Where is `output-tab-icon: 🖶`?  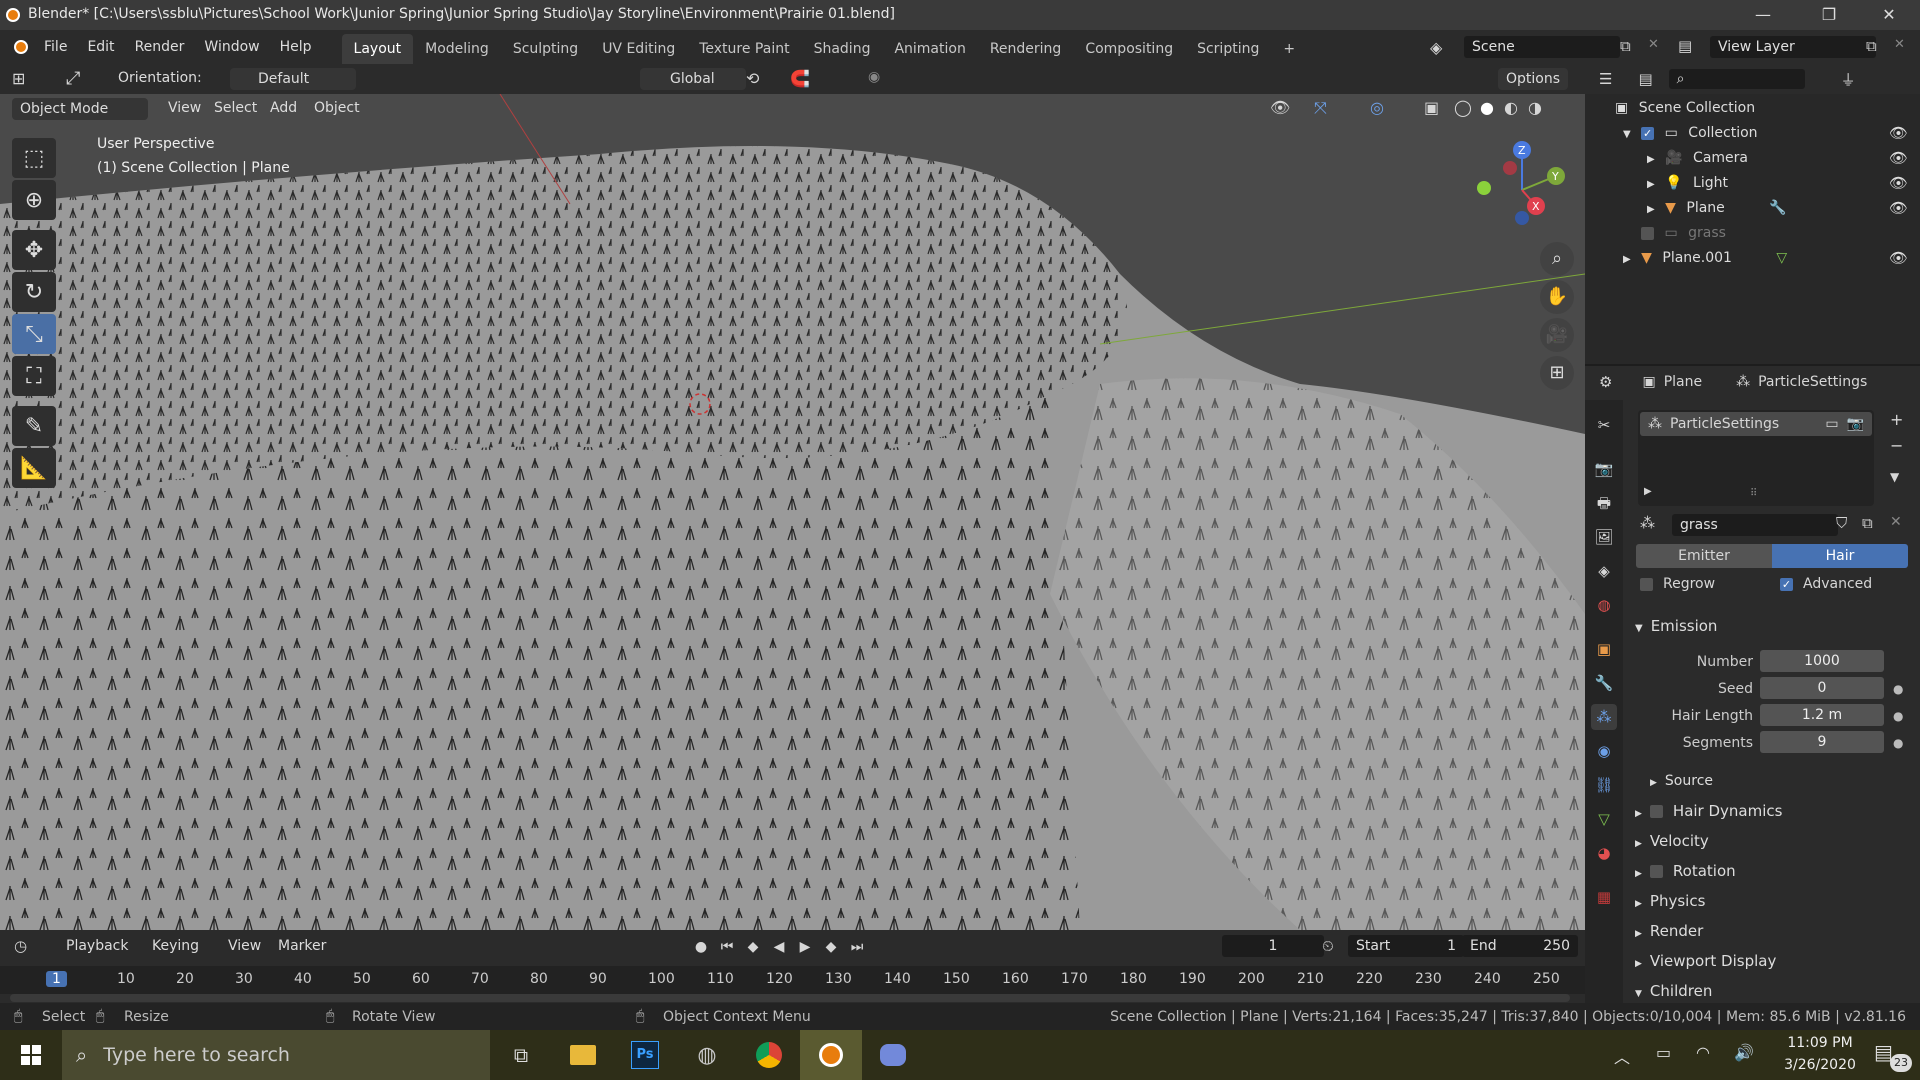
output-tab-icon: 🖶 is located at coordinates (1604, 503).